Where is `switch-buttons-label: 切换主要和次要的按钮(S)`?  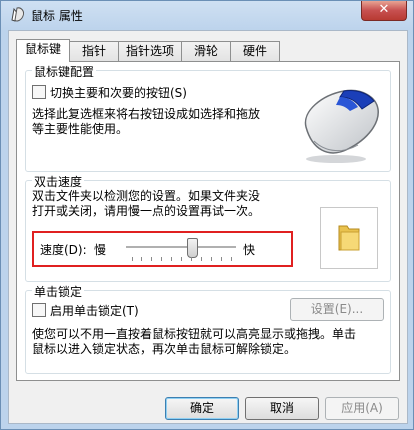
switch-buttons-label: 切换主要和次要的按钮(S) is located at coordinates (118, 92).